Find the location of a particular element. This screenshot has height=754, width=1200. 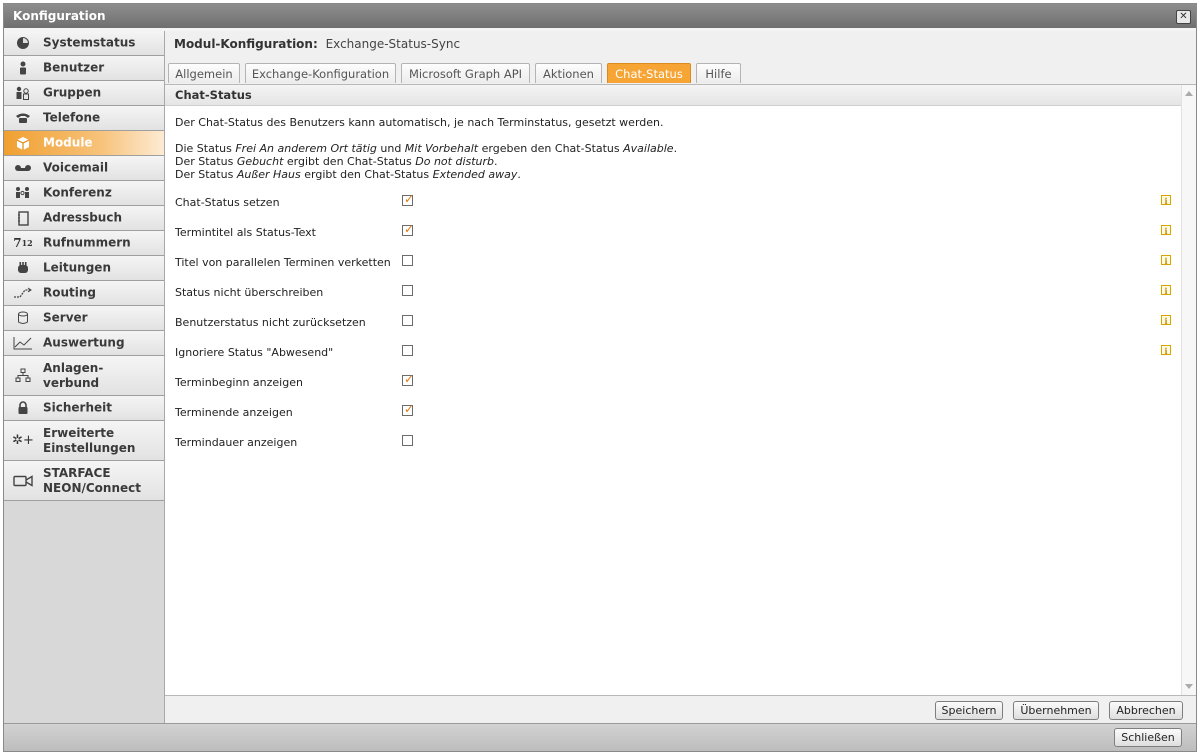

checkbox-terminbeginn: ✓ is located at coordinates (408, 379).